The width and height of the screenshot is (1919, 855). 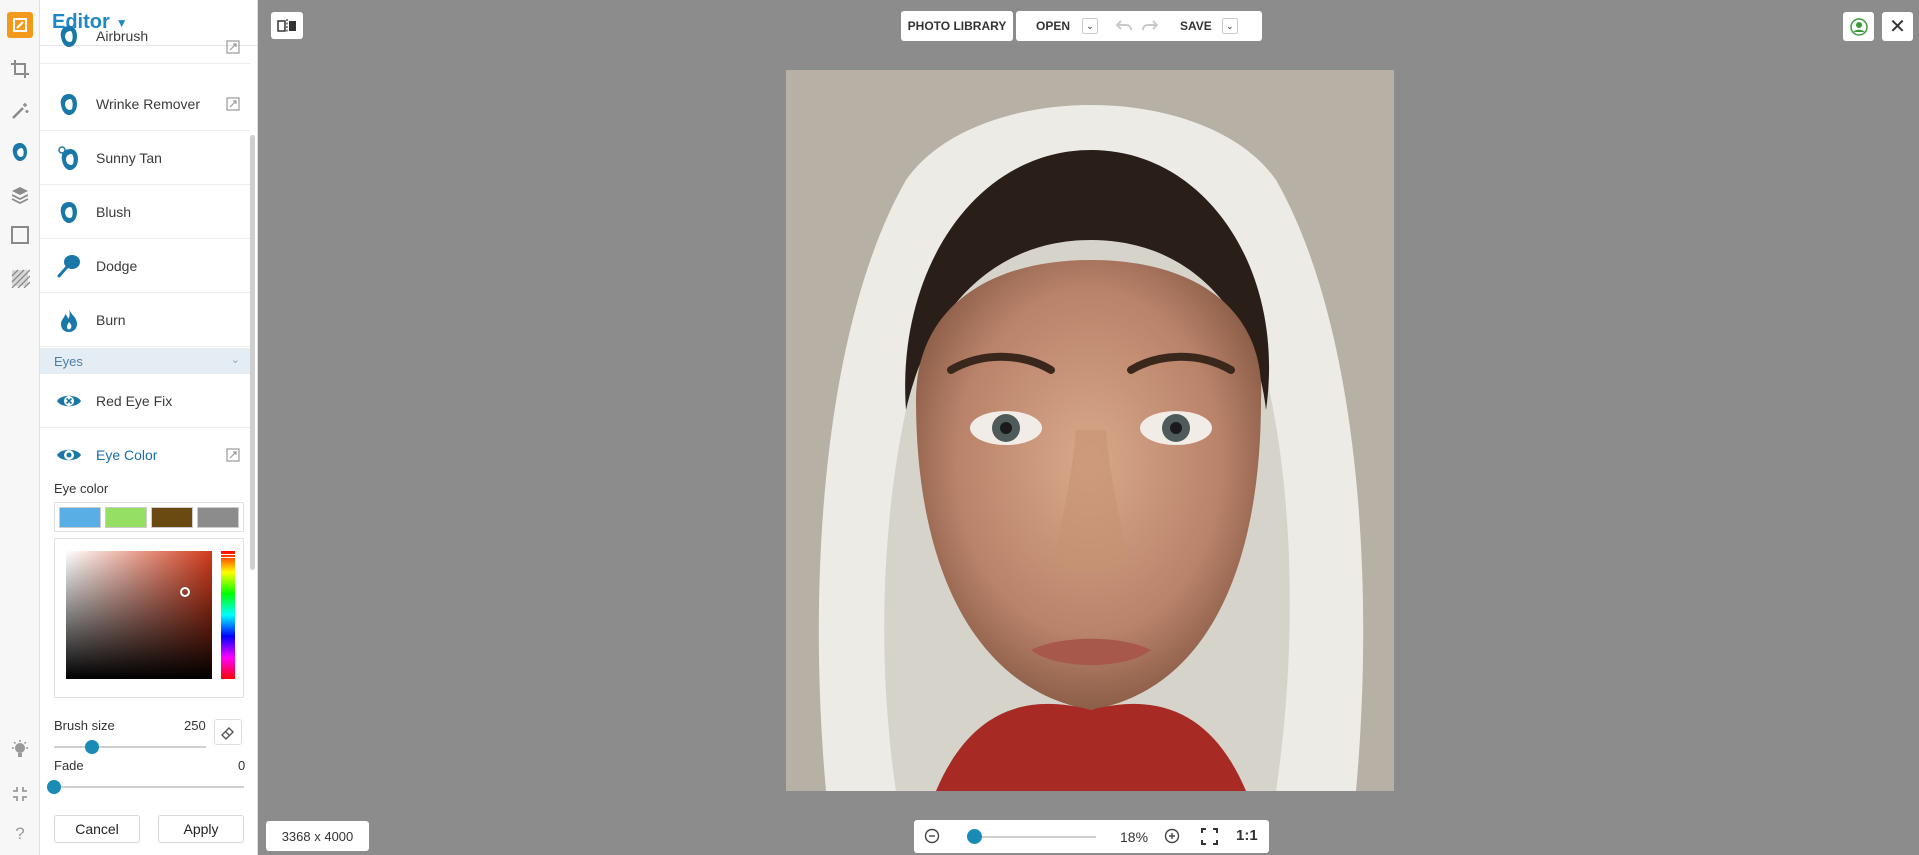 I want to click on magic-wand-icon, so click(x=20, y=111).